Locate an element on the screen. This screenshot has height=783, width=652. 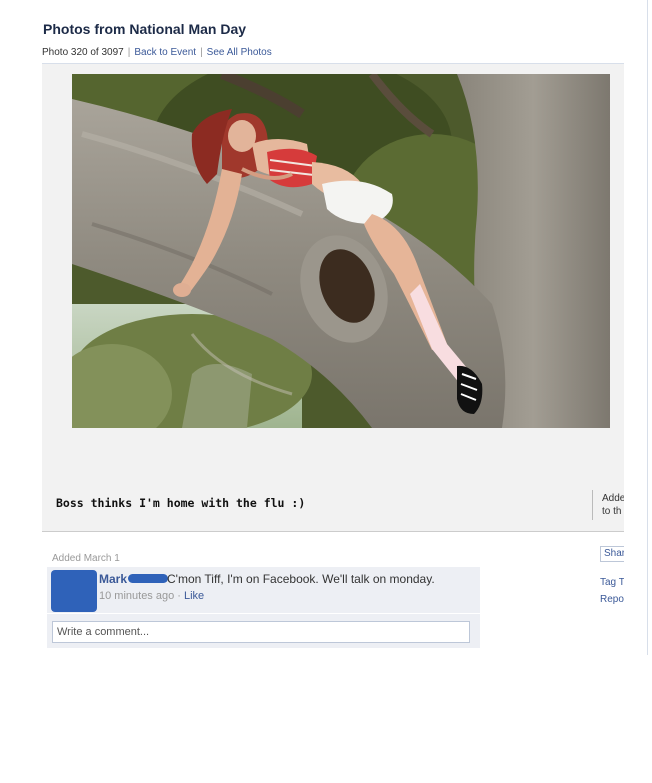
photo-caption: Boss thinks I'm home with the flu :) is located at coordinates (181, 503).